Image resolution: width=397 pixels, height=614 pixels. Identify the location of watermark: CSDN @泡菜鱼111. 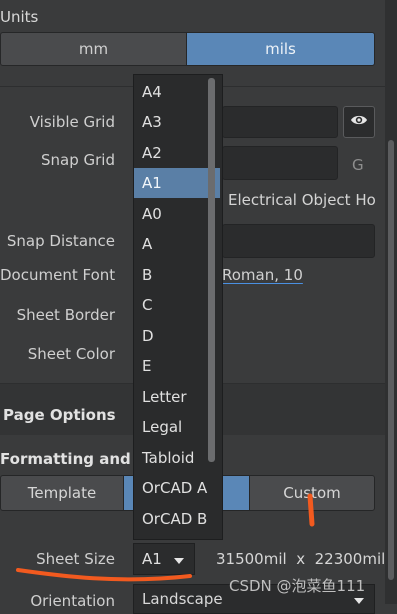
(297, 586).